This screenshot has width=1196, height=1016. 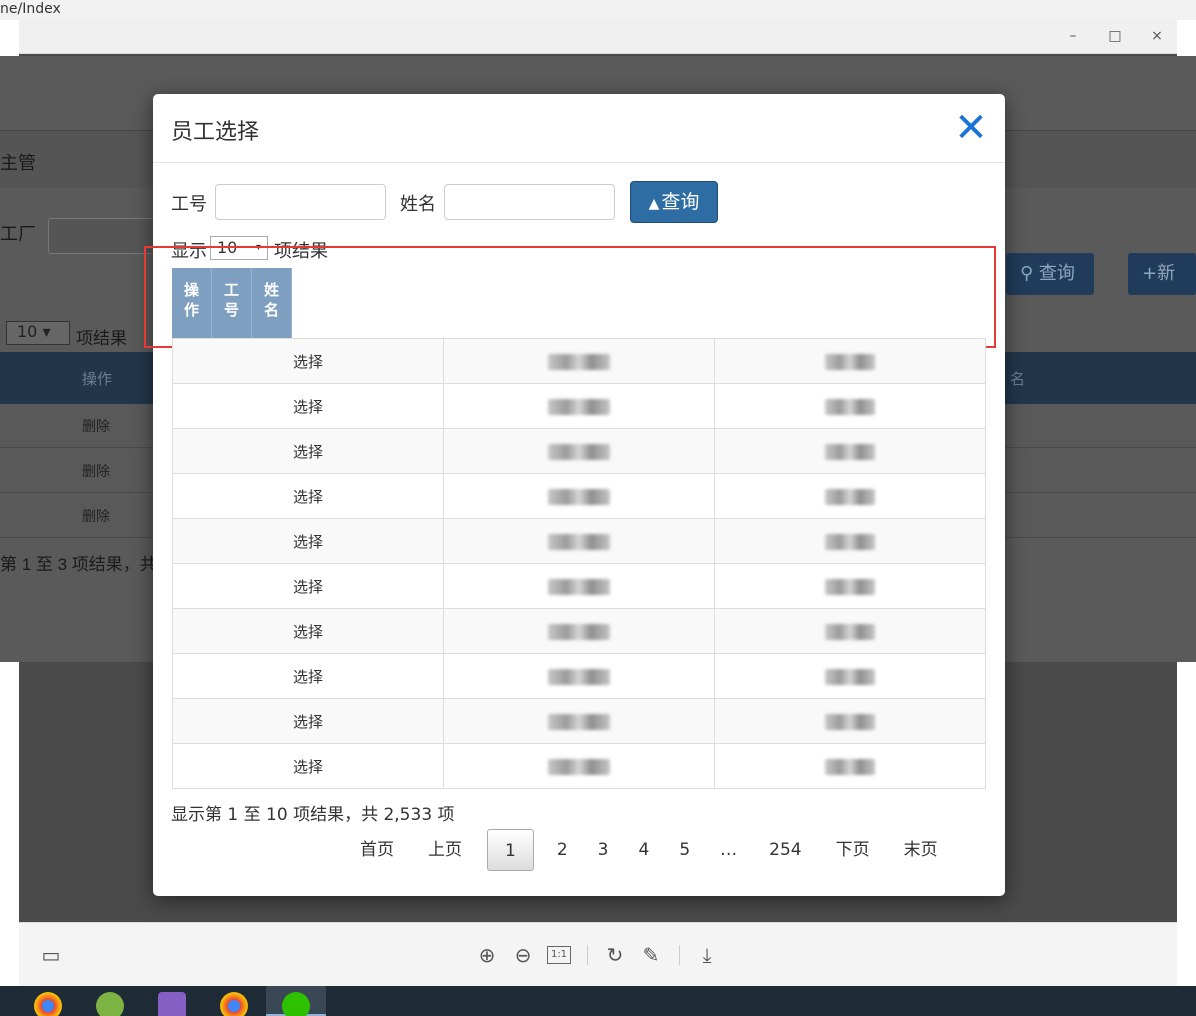 I want to click on background-factory-input, so click(x=103, y=236).